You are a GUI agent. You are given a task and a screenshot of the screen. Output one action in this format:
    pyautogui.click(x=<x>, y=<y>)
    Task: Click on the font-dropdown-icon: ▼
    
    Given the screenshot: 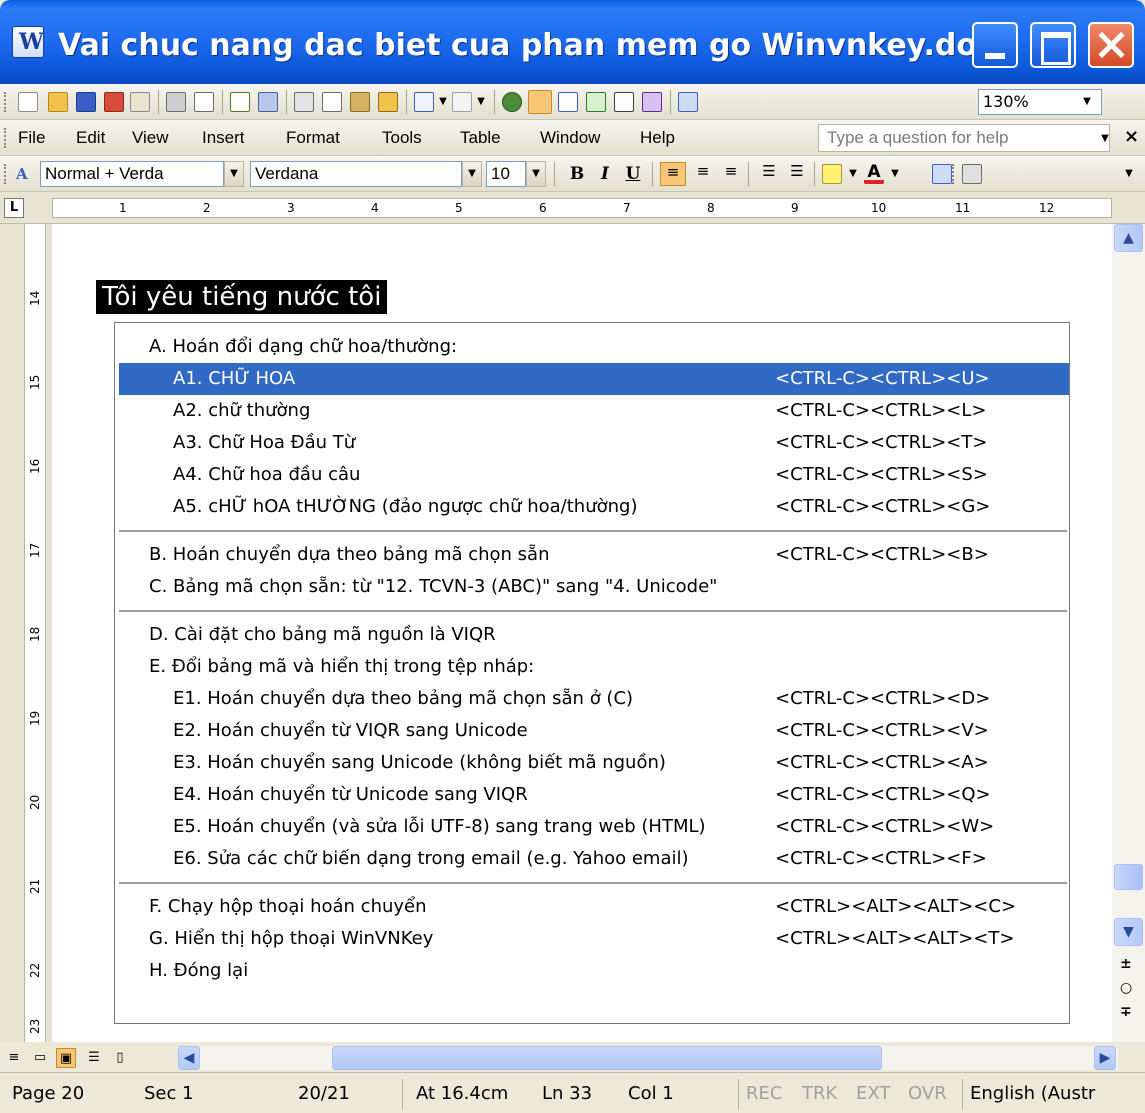 What is the action you would take?
    pyautogui.click(x=472, y=174)
    